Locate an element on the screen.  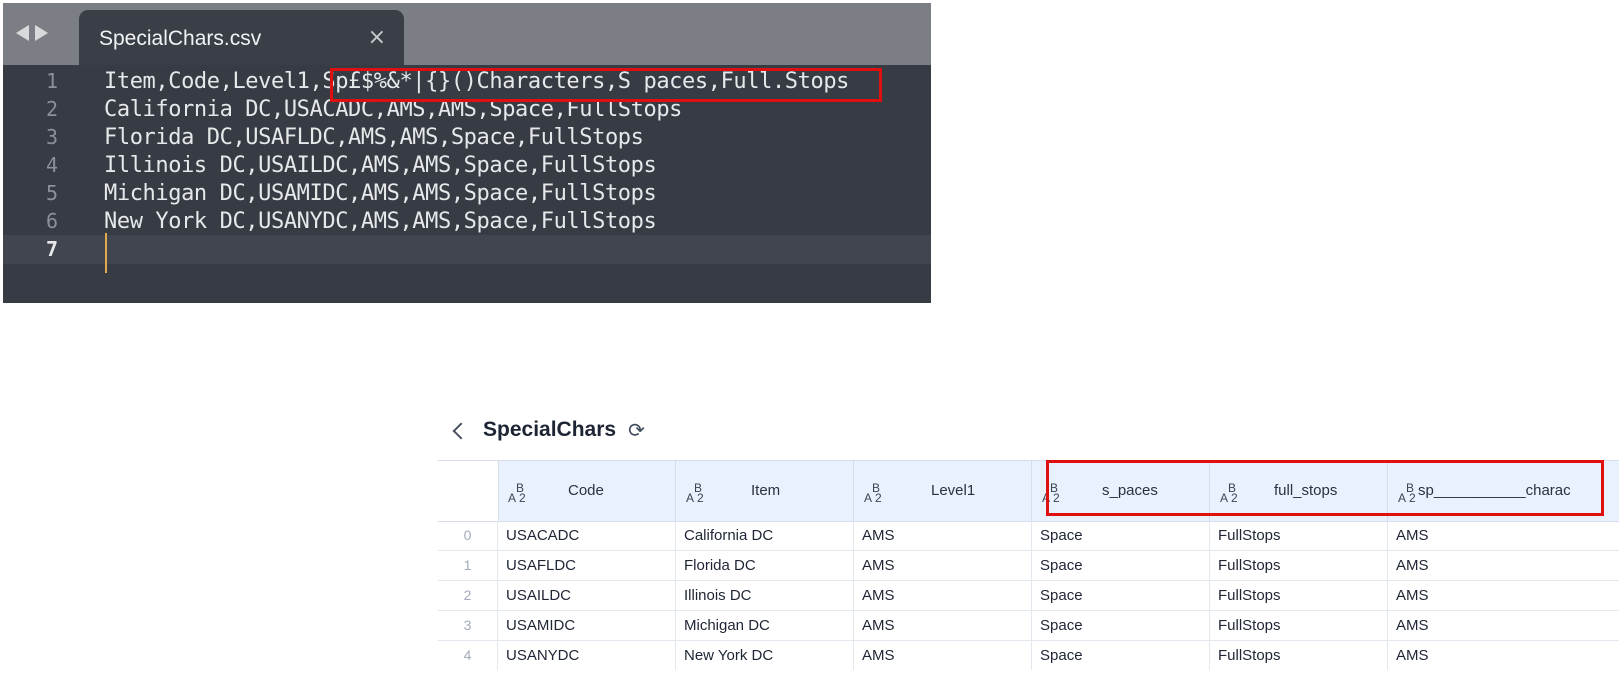
row-index: 2 is located at coordinates (468, 595).